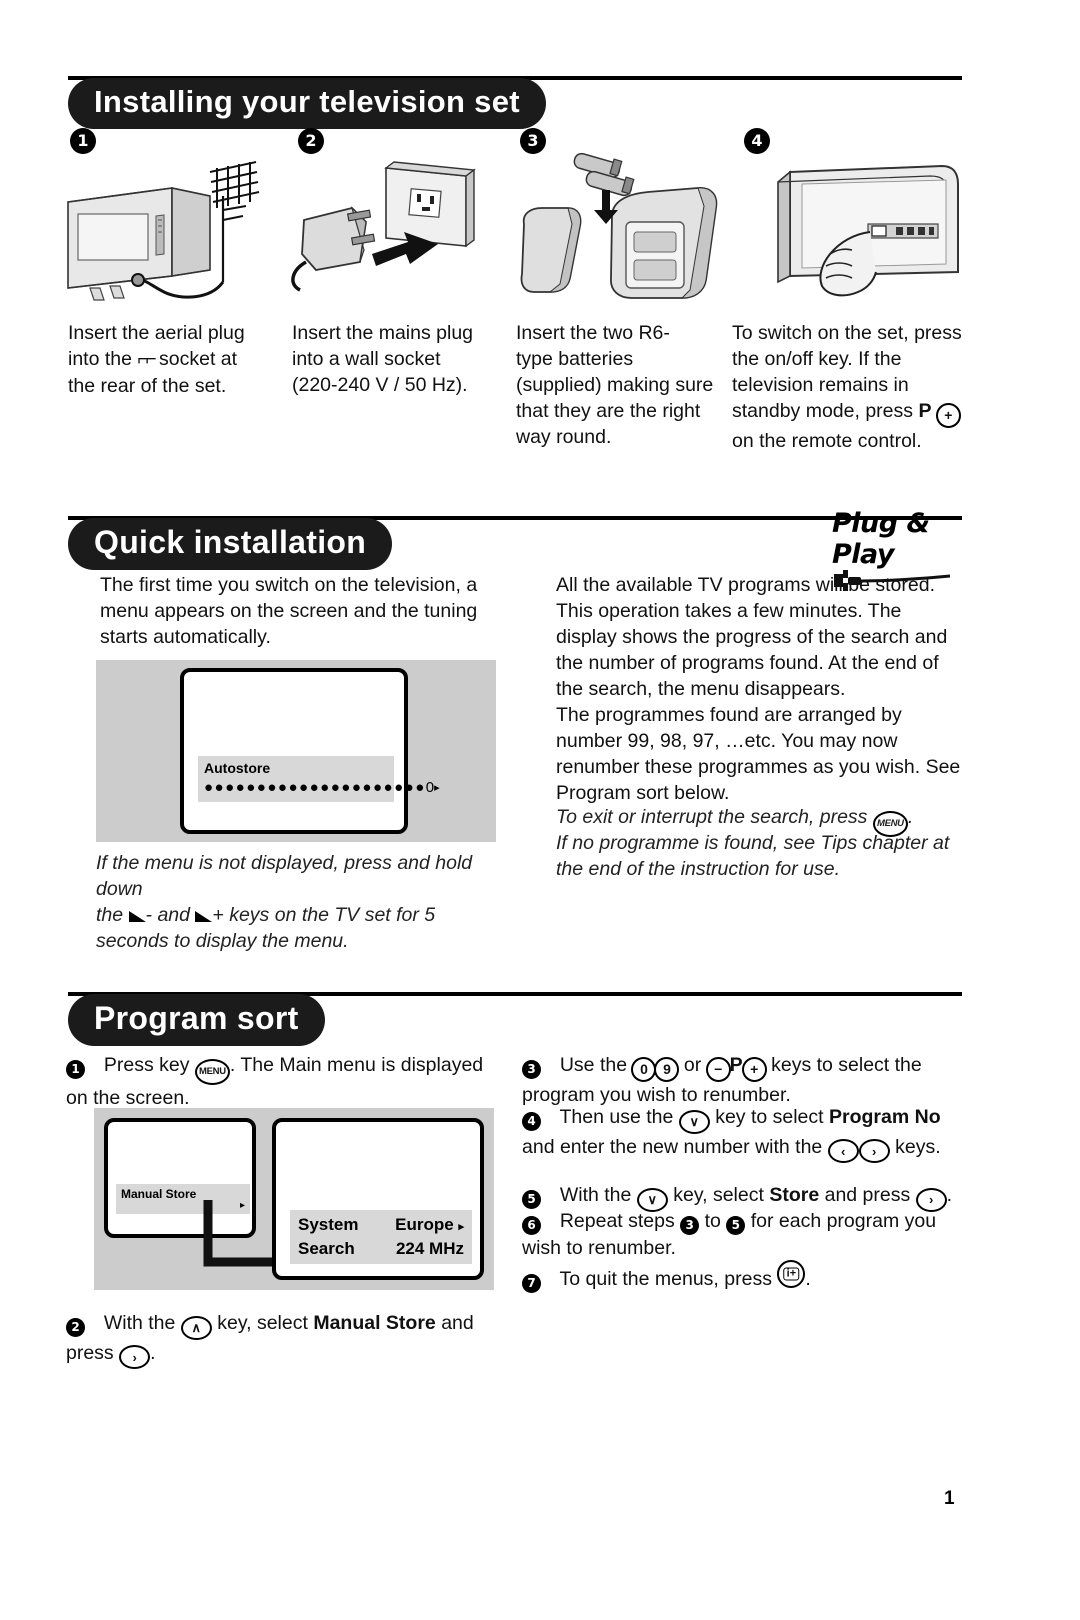 This screenshot has height=1620, width=1080. What do you see at coordinates (75, 1327) in the screenshot?
I see `step-badge-ps-2: 2` at bounding box center [75, 1327].